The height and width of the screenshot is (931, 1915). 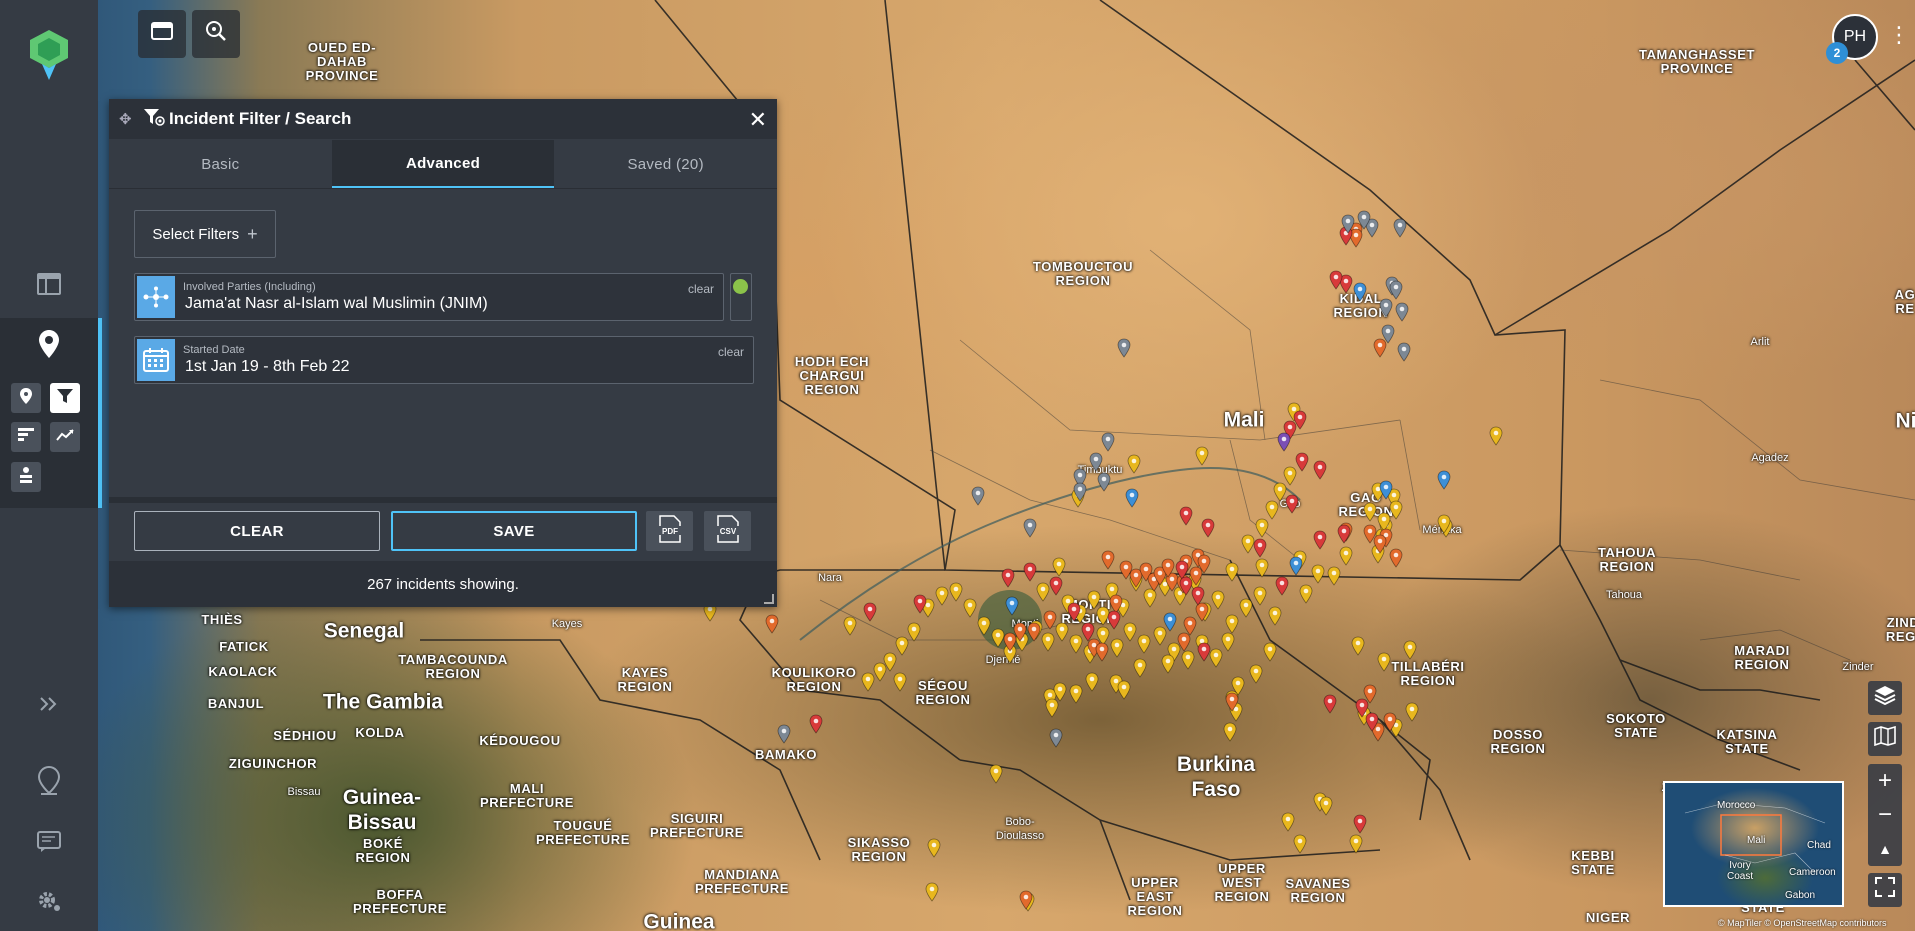 What do you see at coordinates (665, 164) in the screenshot?
I see `tab-saved: Saved (20)` at bounding box center [665, 164].